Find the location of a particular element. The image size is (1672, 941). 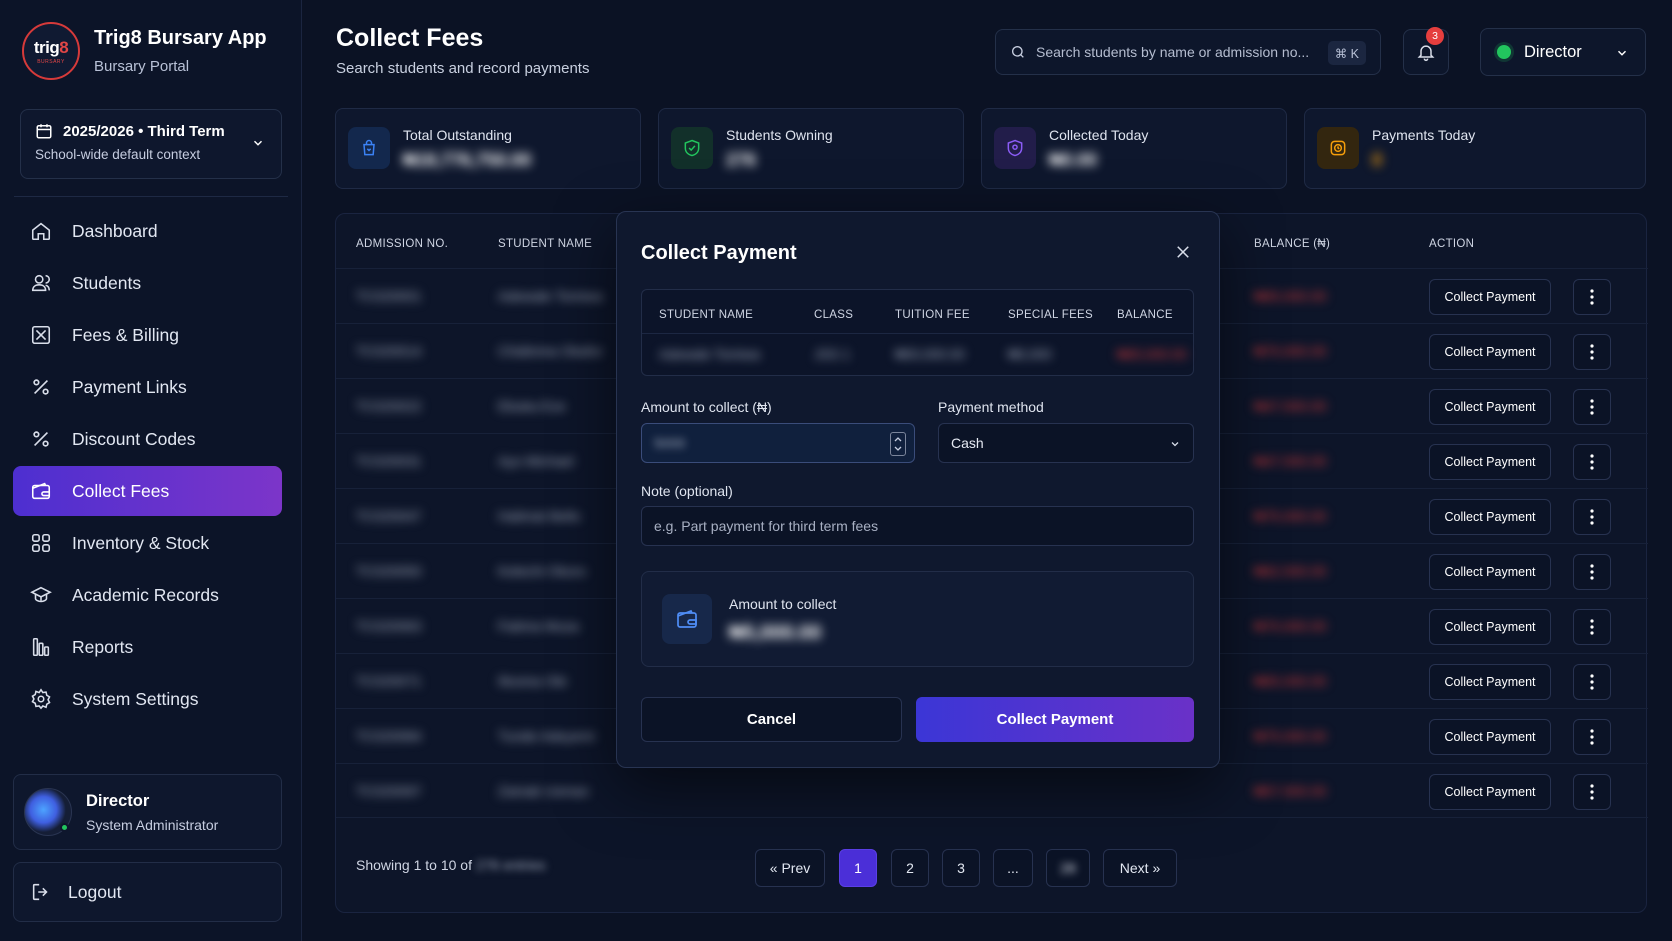

note-label: Note (optional) is located at coordinates (687, 491).